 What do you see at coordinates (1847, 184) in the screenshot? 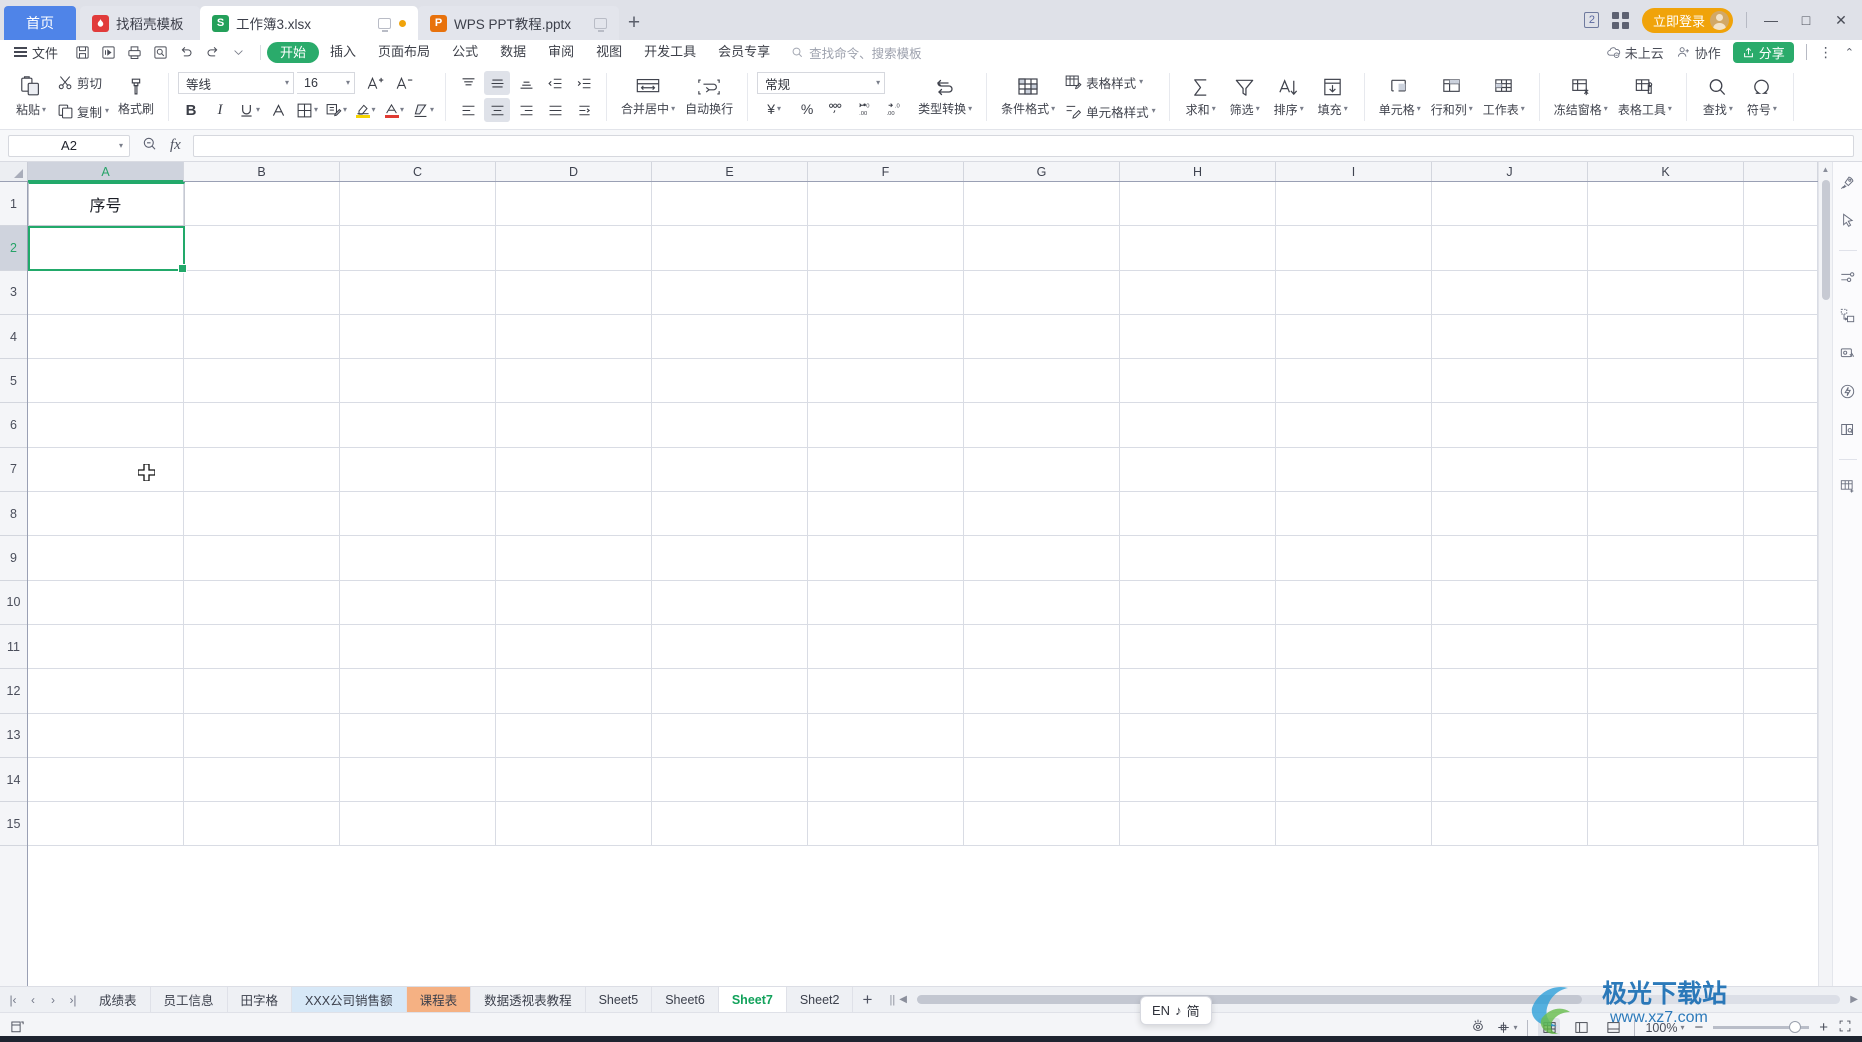
I see `rocket-icon` at bounding box center [1847, 184].